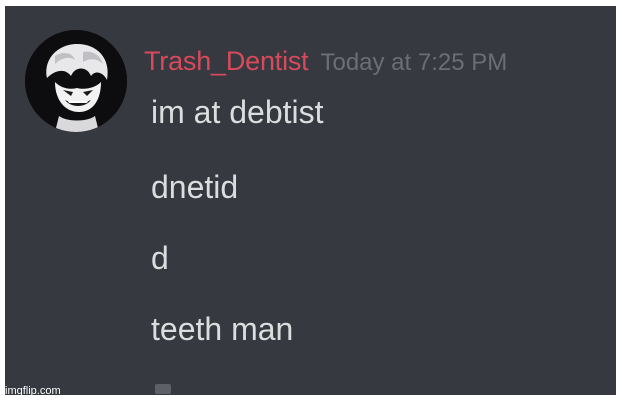 The image size is (622, 401). Describe the element at coordinates (163, 389) in the screenshot. I see `message-line-partial` at that location.